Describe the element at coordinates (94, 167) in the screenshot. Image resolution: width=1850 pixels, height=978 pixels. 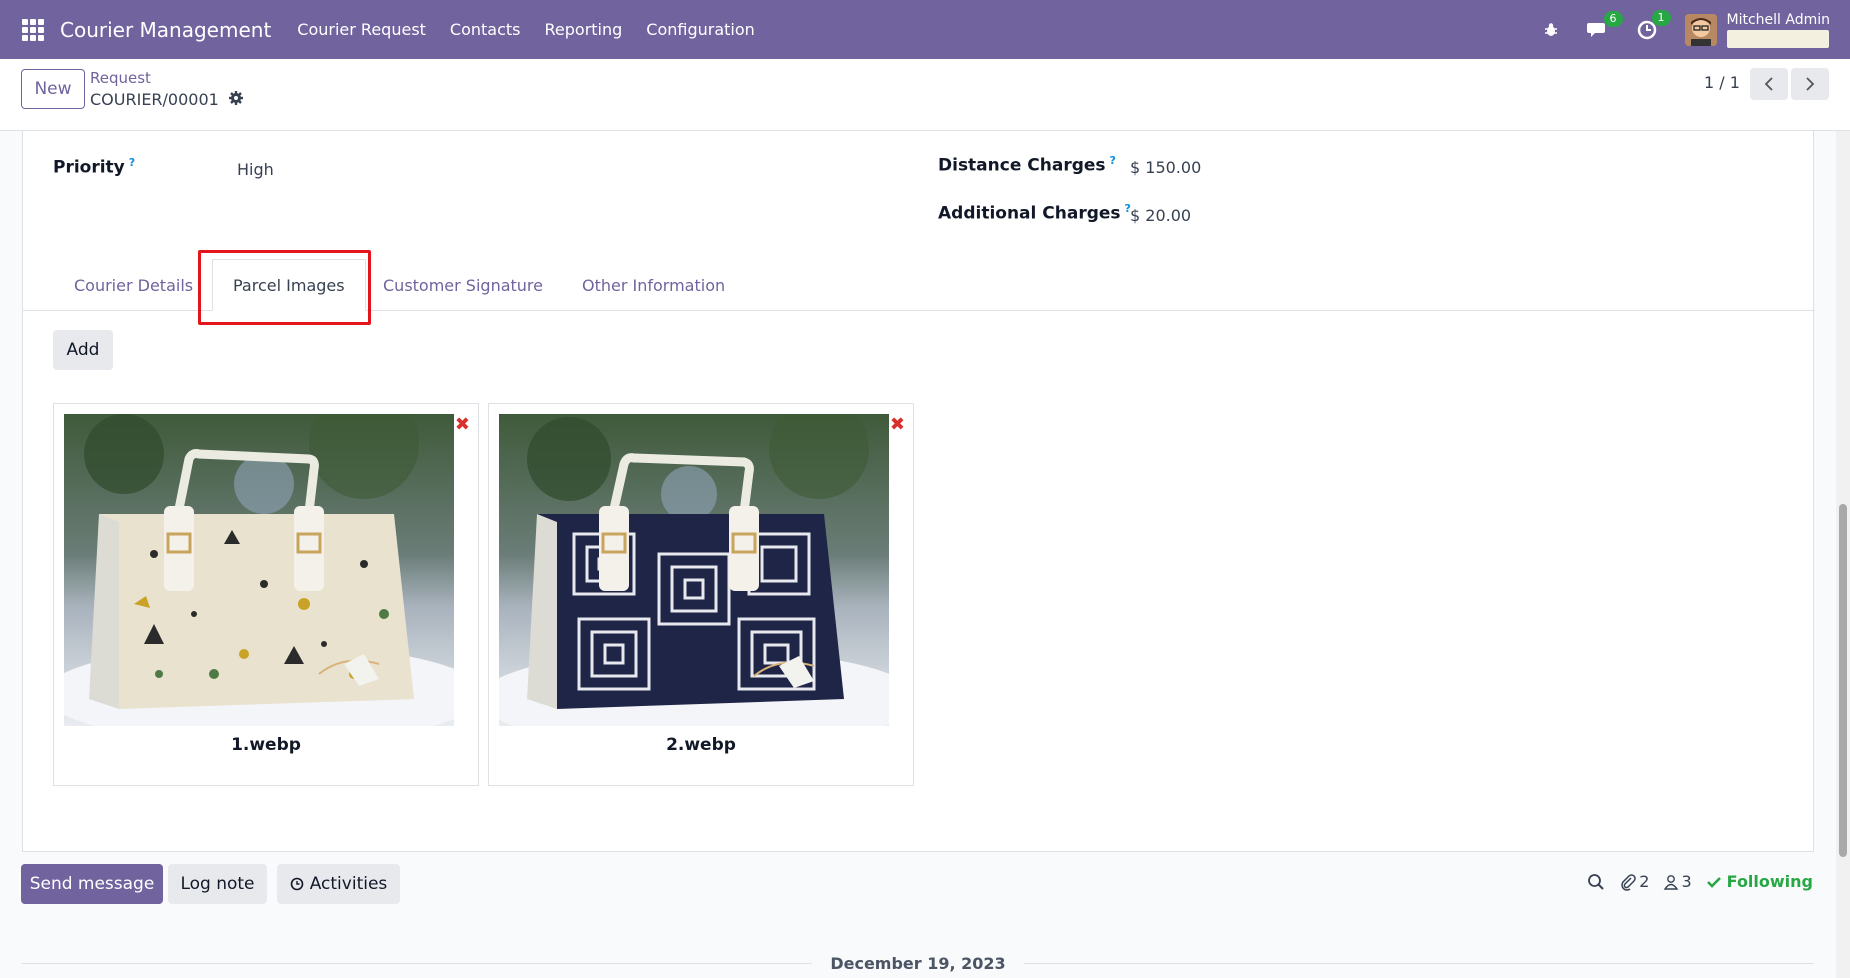
I see `priority-label: Priority?` at that location.